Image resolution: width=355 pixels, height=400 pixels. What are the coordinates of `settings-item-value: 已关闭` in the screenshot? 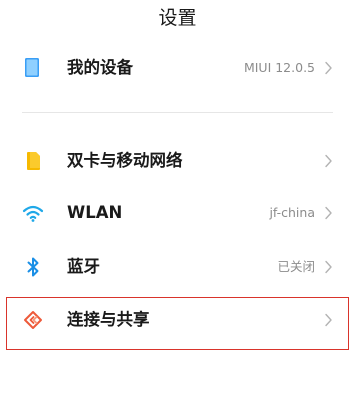 It's located at (296, 266).